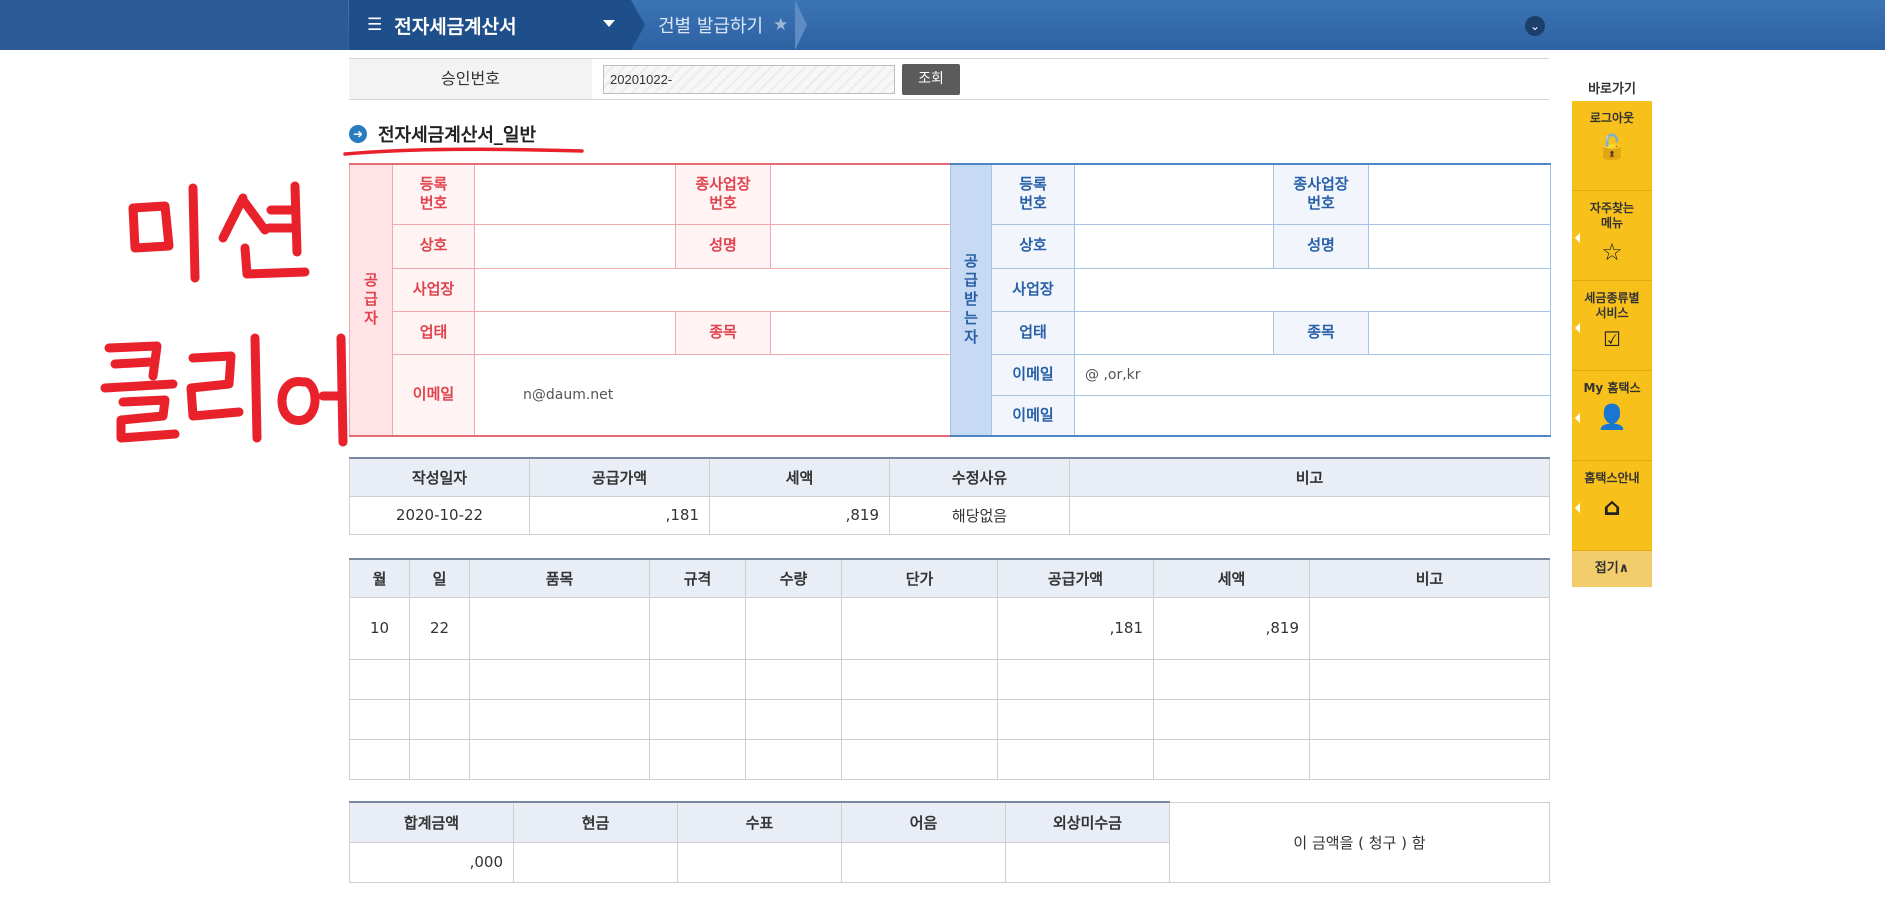 The height and width of the screenshot is (897, 1885). I want to click on items-header: 공급가액, so click(1075, 578).